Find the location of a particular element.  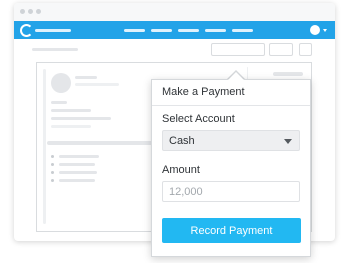

customer-avatar is located at coordinates (61, 83).